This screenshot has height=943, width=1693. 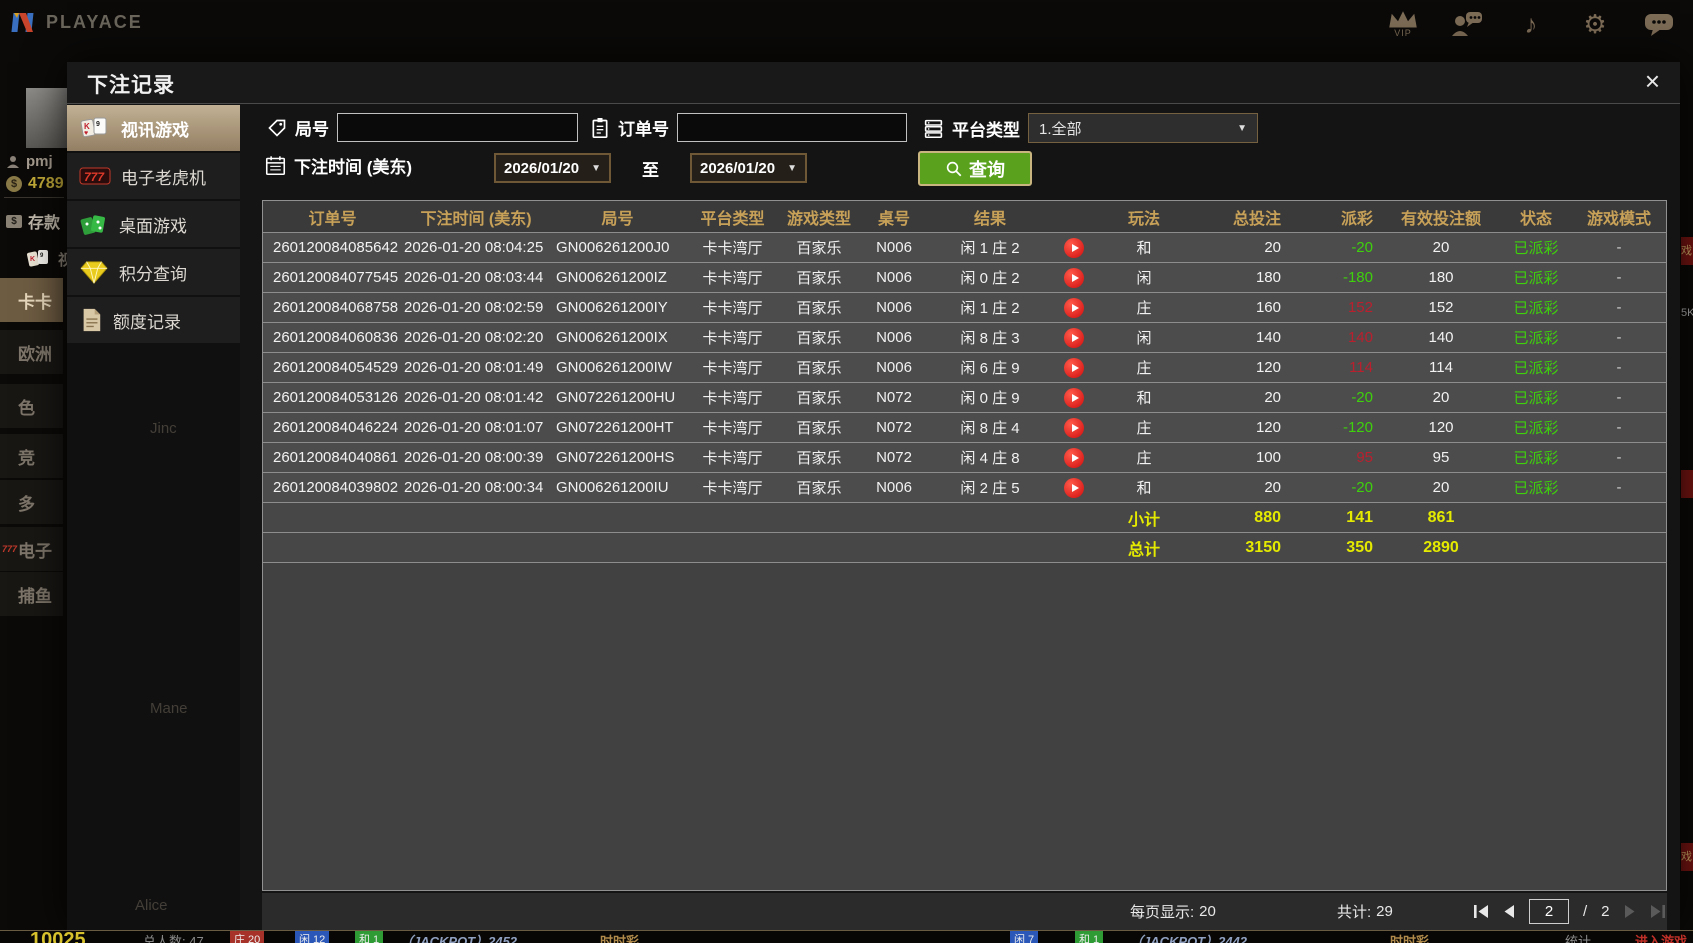 I want to click on cell-payout: 95, so click(x=1364, y=457).